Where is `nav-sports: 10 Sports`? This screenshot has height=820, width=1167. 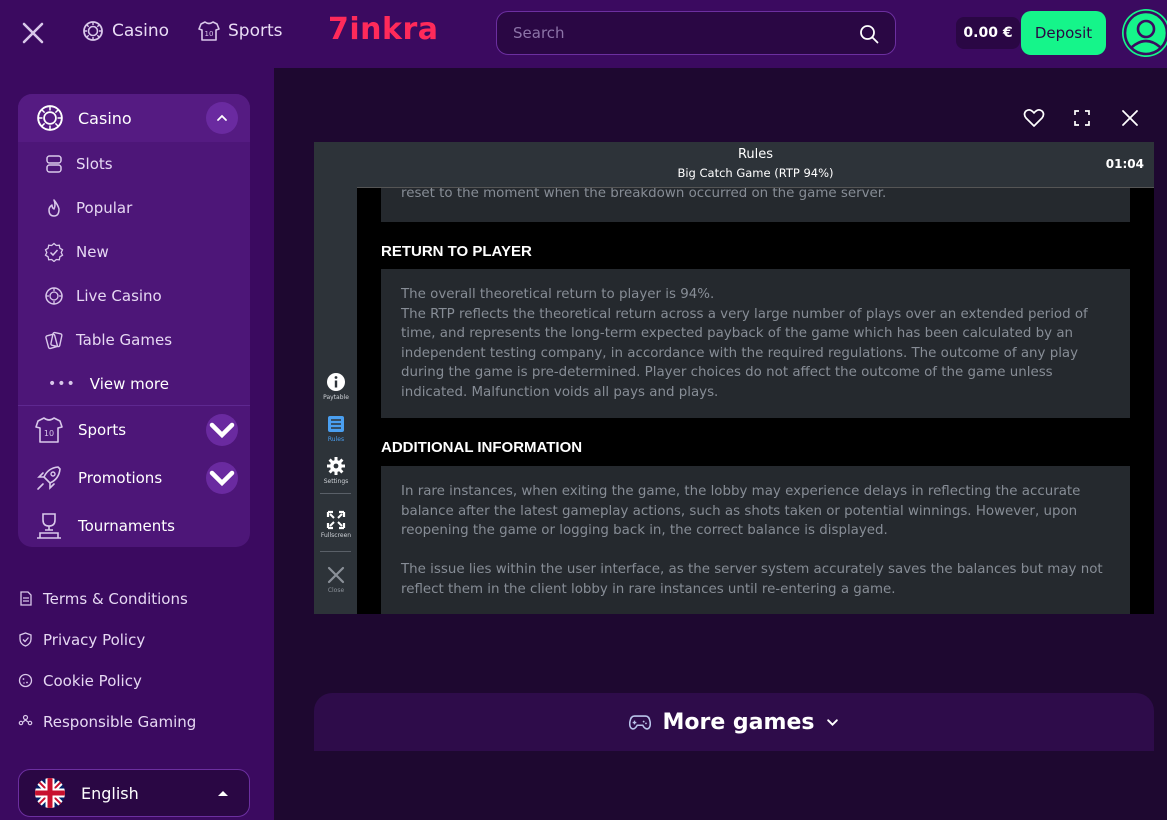
nav-sports: 10 Sports is located at coordinates (240, 31).